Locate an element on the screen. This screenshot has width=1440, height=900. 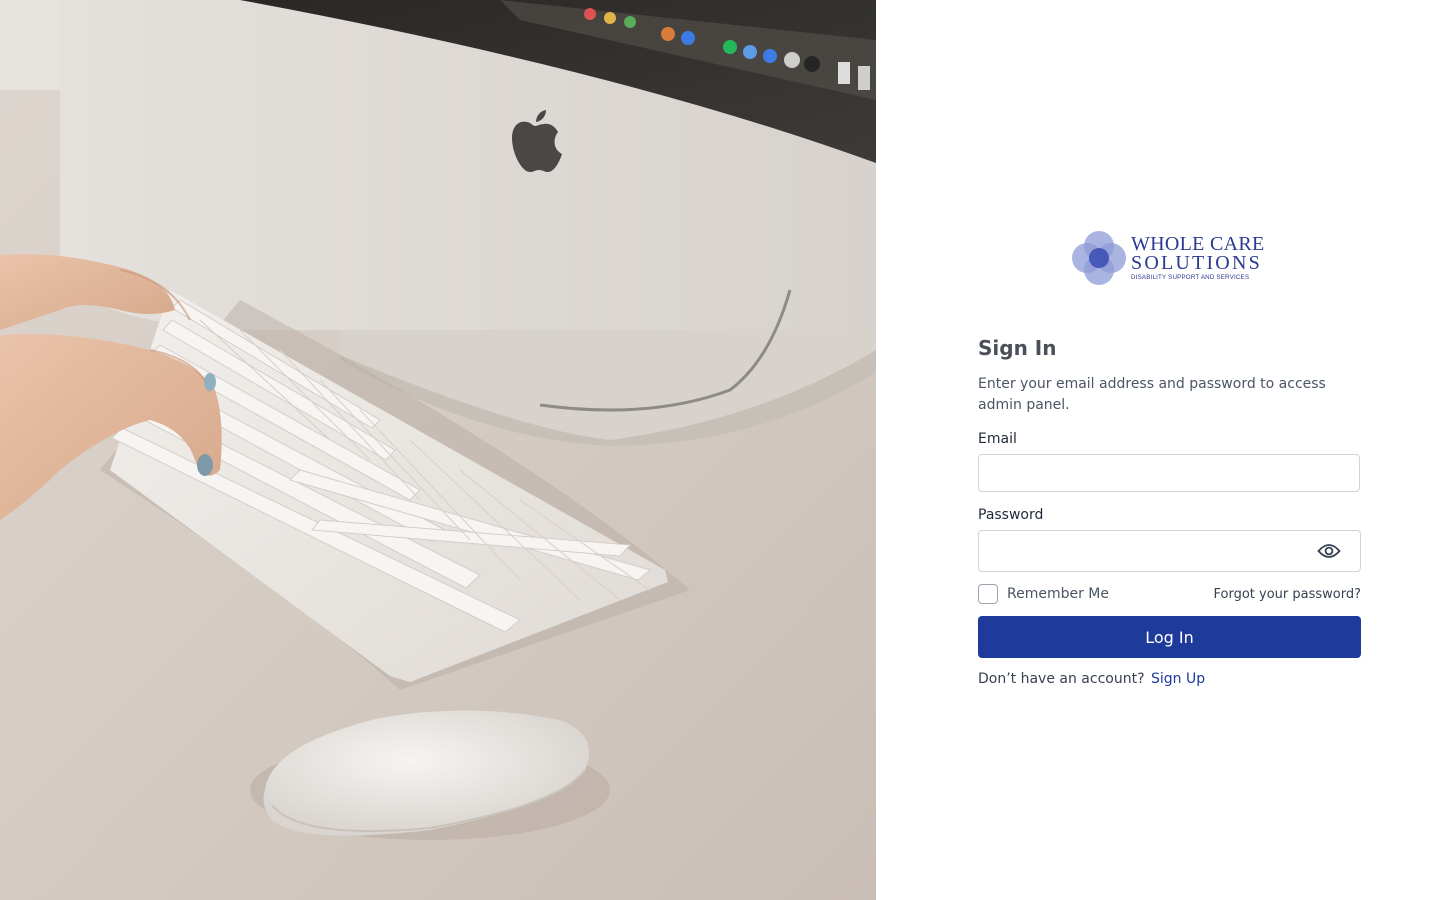
logo-tagline: DISABILITY SUPPORT AND SERVICES is located at coordinates (1190, 278).